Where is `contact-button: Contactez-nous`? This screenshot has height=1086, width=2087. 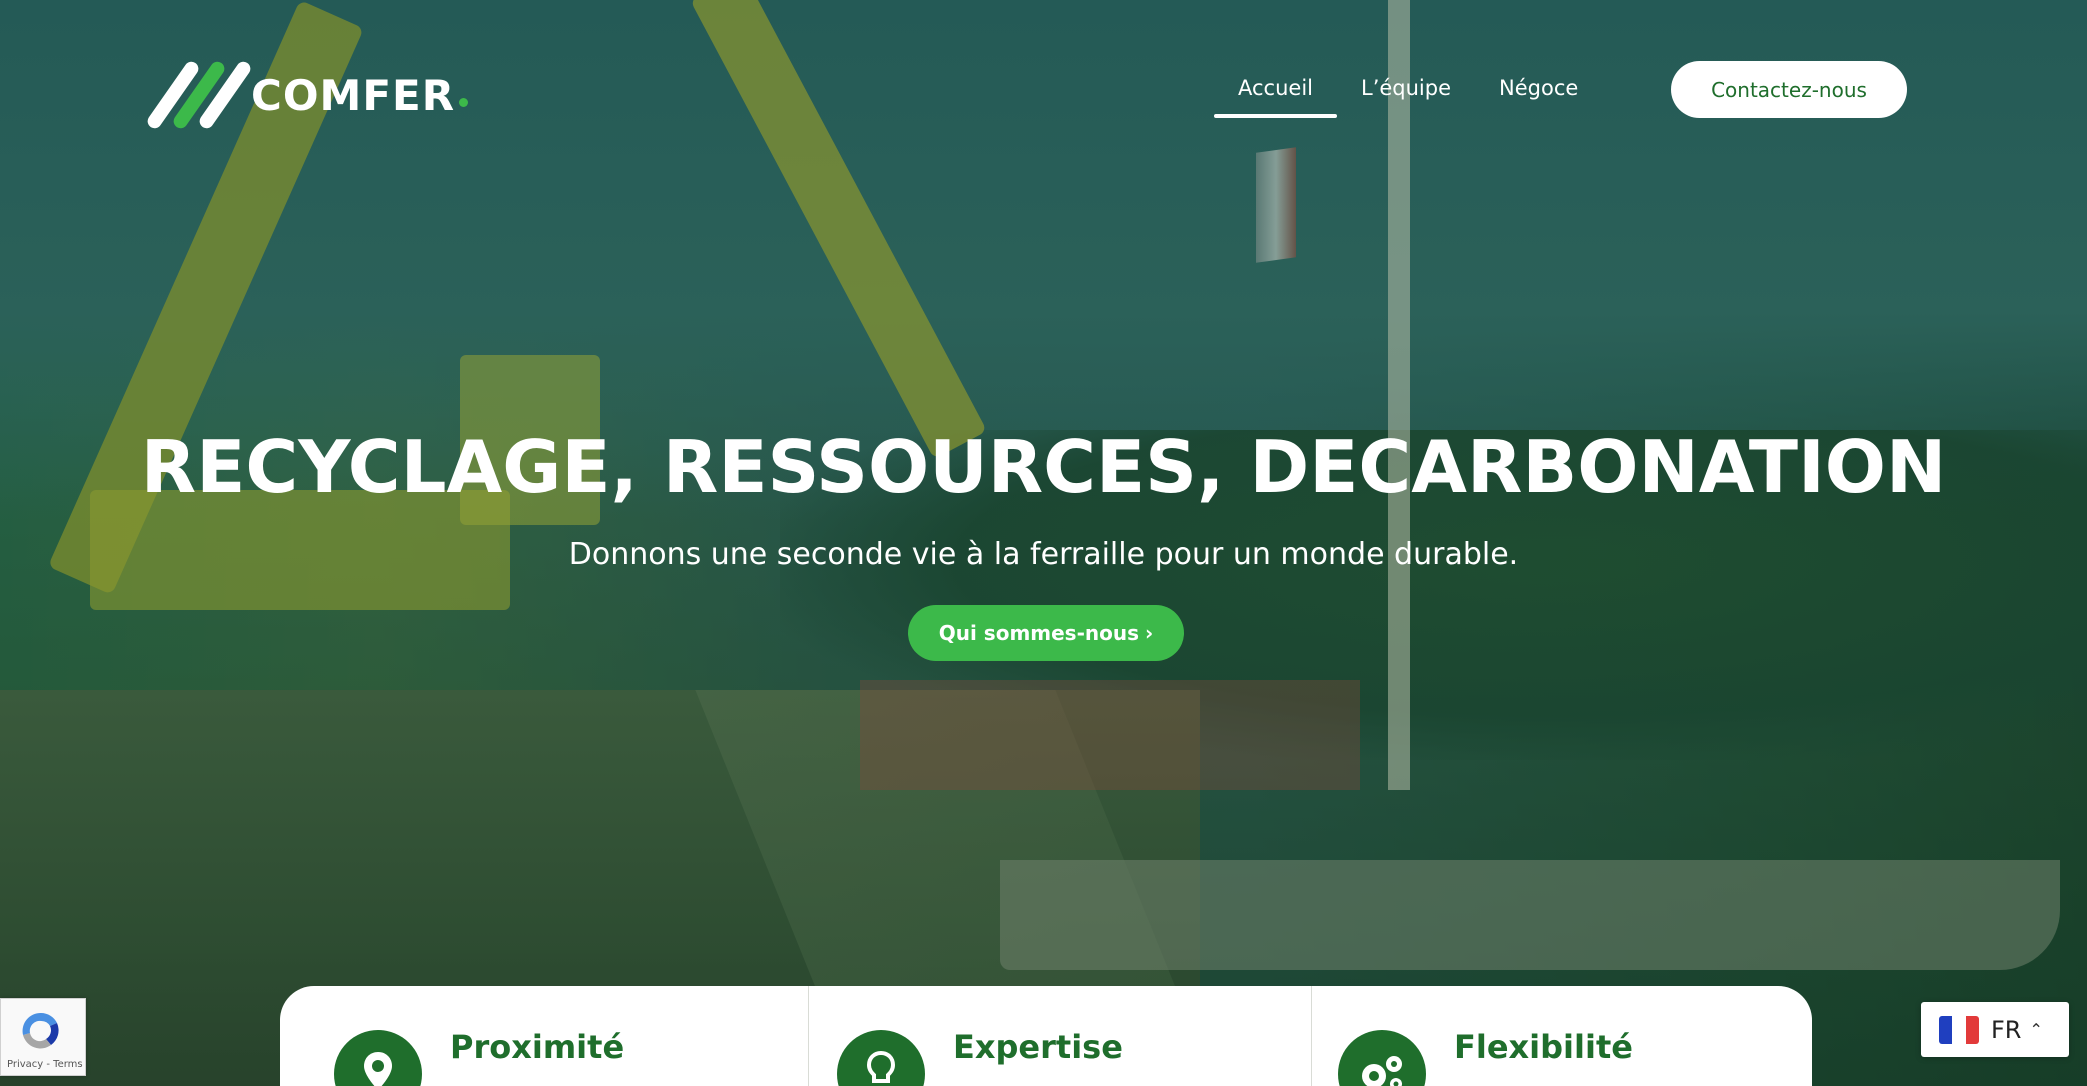 contact-button: Contactez-nous is located at coordinates (1789, 89).